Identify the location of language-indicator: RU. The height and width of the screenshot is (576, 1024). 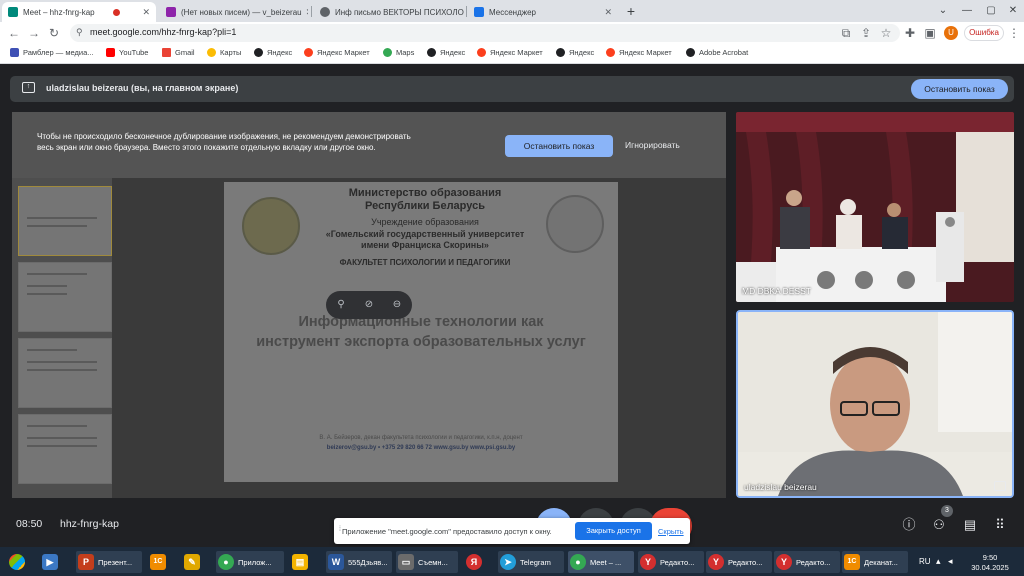
(925, 561).